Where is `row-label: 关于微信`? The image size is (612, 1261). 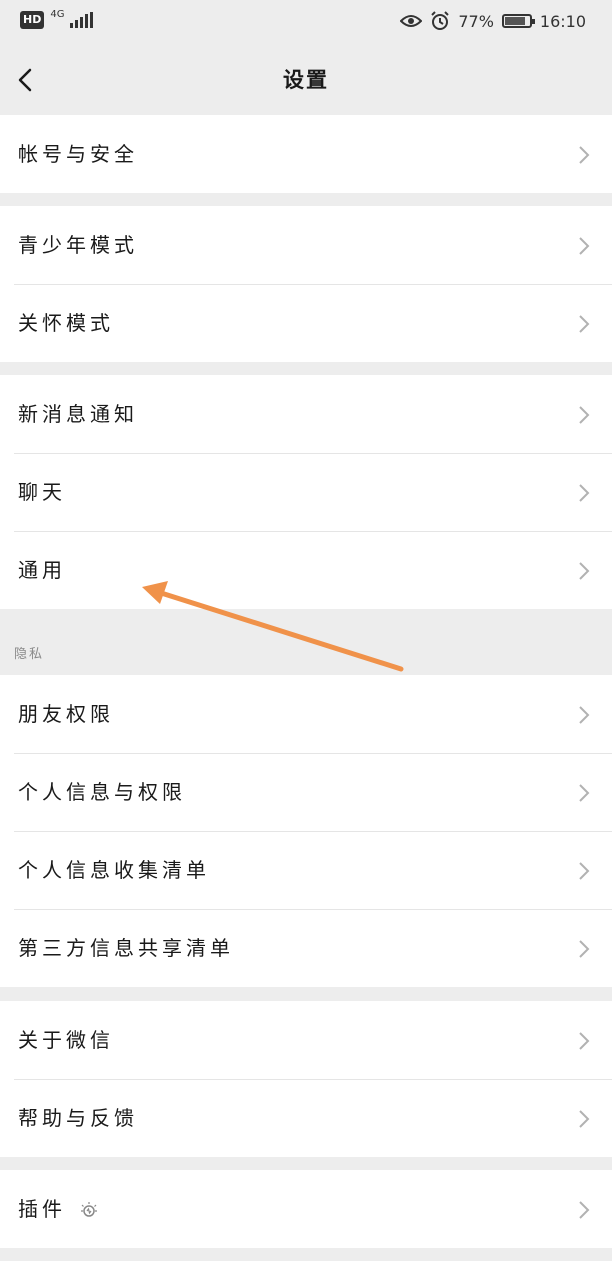 row-label: 关于微信 is located at coordinates (66, 1040).